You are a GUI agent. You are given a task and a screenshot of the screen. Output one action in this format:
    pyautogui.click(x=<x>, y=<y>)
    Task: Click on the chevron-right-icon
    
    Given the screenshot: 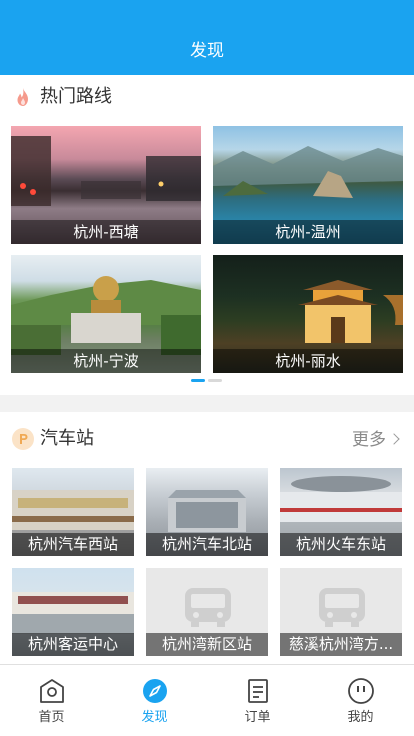 What is the action you would take?
    pyautogui.click(x=394, y=439)
    